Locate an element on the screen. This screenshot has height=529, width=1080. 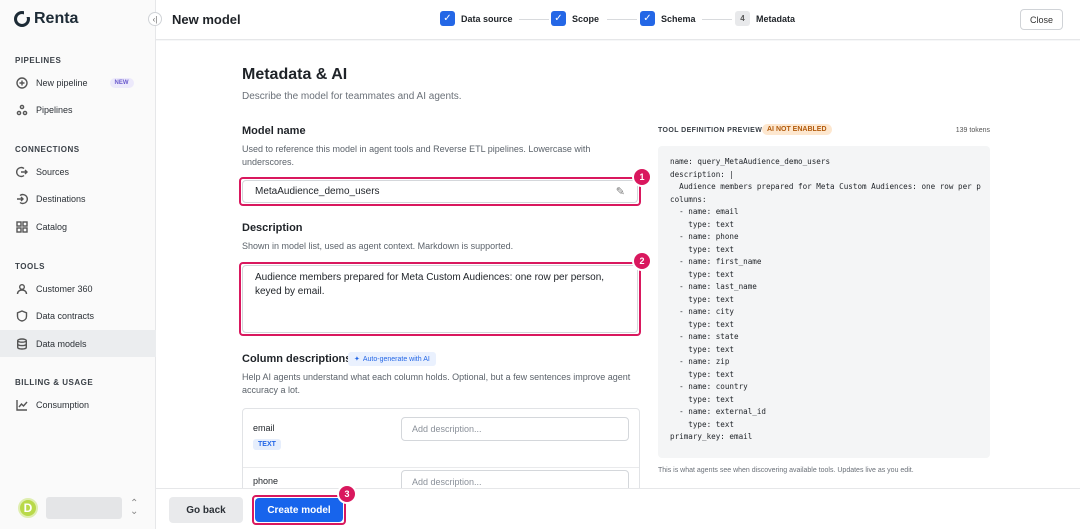
sidebar-item-customer-360: Customer 360 is located at coordinates (78, 288).